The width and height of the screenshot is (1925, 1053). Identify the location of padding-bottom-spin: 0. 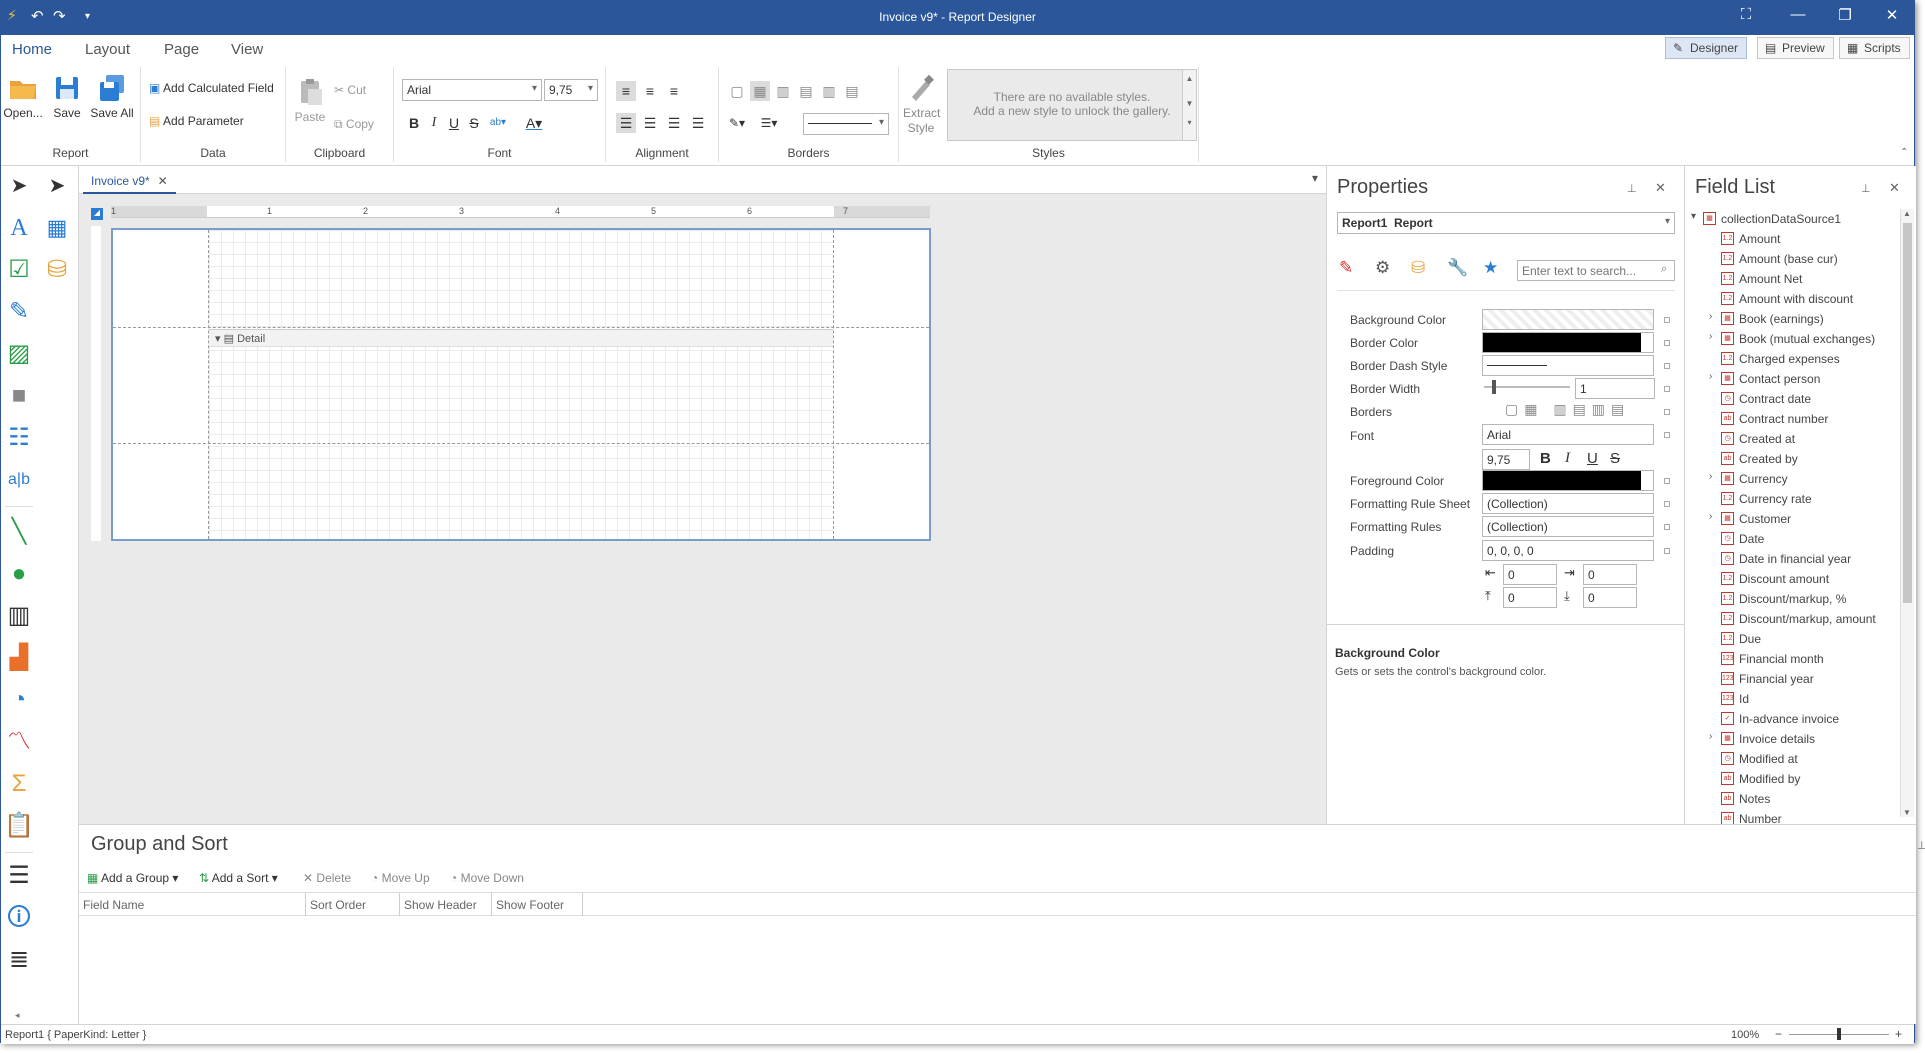
(1610, 597).